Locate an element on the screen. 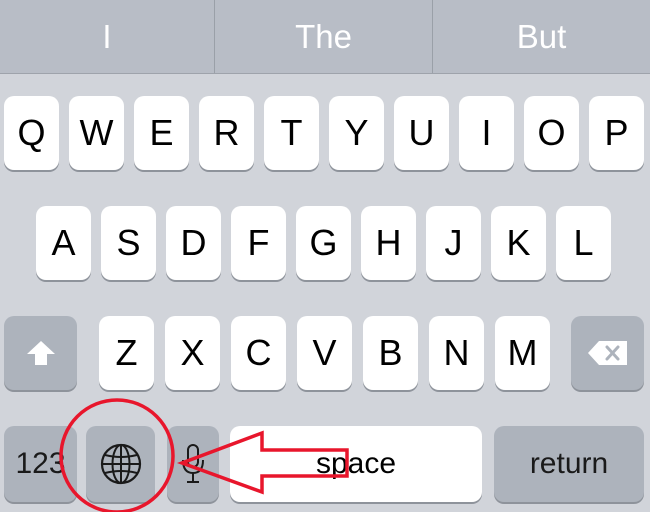 The height and width of the screenshot is (512, 650). suggestion-1: I is located at coordinates (107, 36).